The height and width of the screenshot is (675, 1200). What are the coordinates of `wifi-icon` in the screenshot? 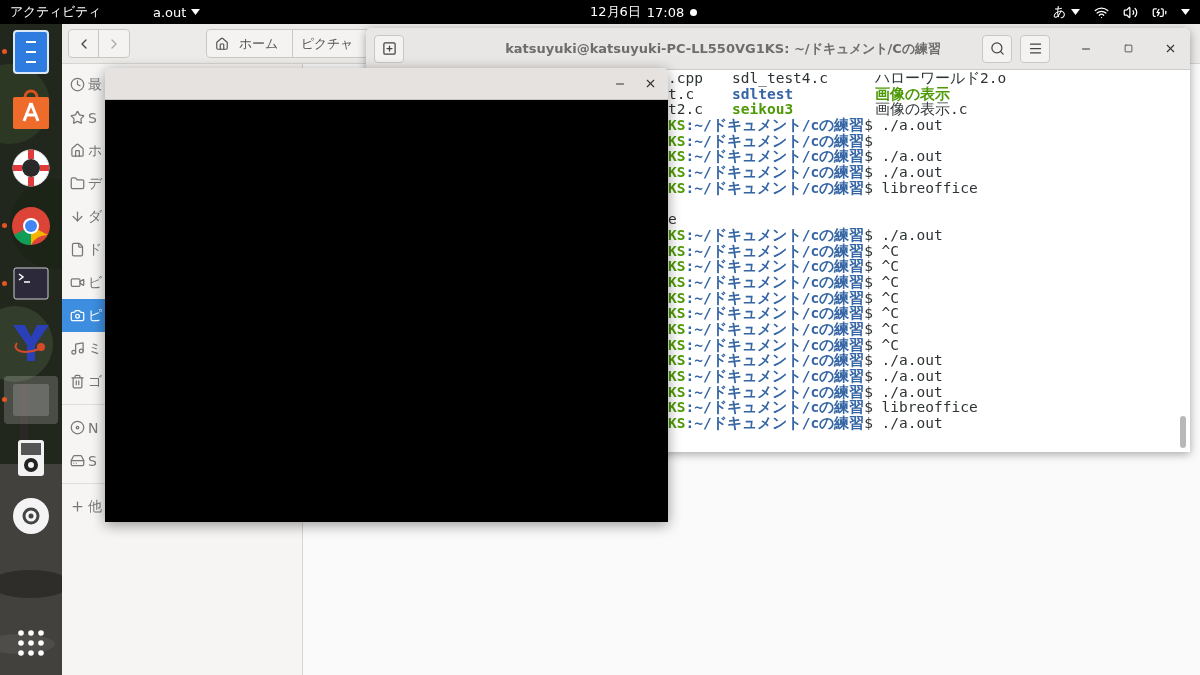 It's located at (1101, 12).